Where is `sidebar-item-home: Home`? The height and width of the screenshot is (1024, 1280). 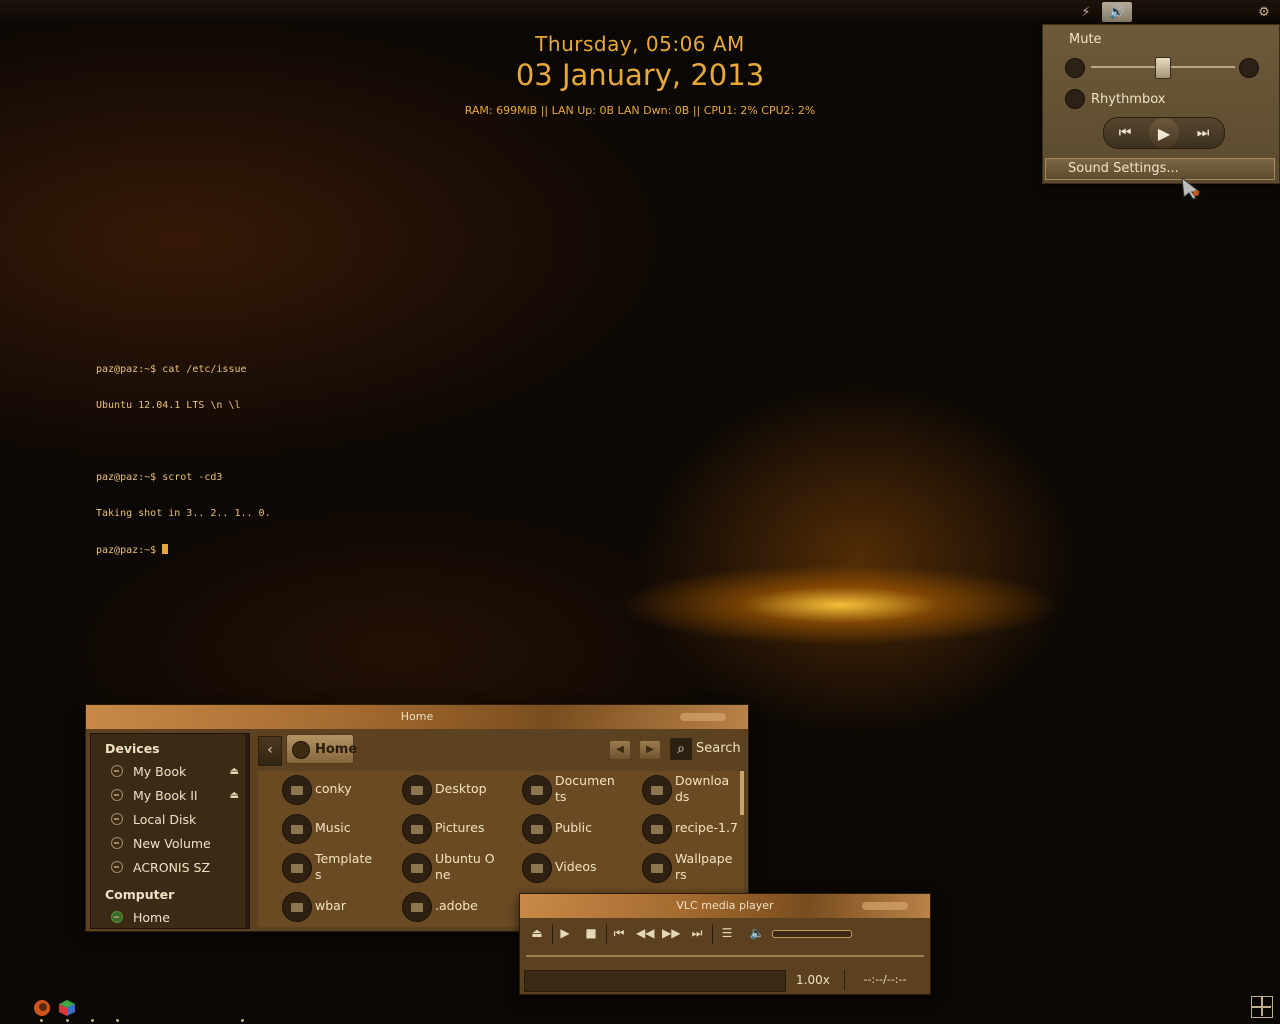 sidebar-item-home: Home is located at coordinates (170, 917).